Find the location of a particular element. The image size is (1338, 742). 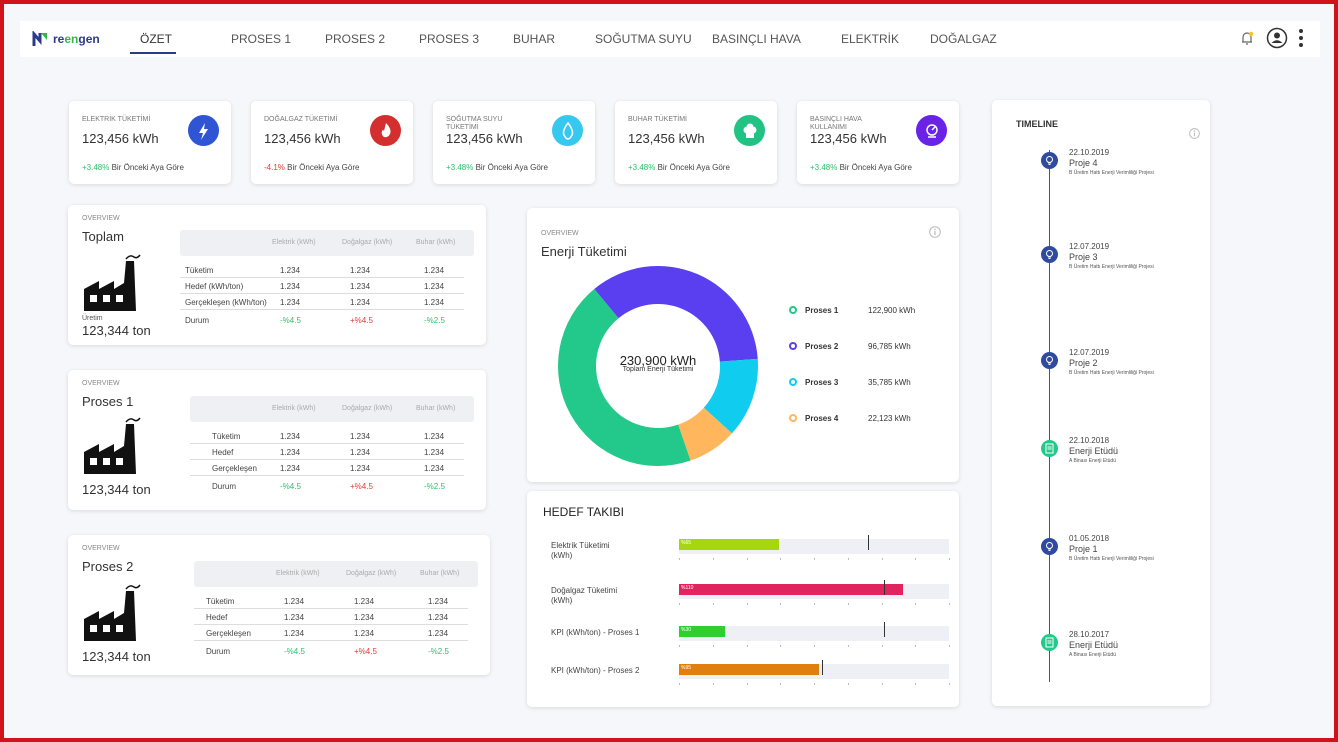

tab-özet: ÖZET is located at coordinates (156, 39).